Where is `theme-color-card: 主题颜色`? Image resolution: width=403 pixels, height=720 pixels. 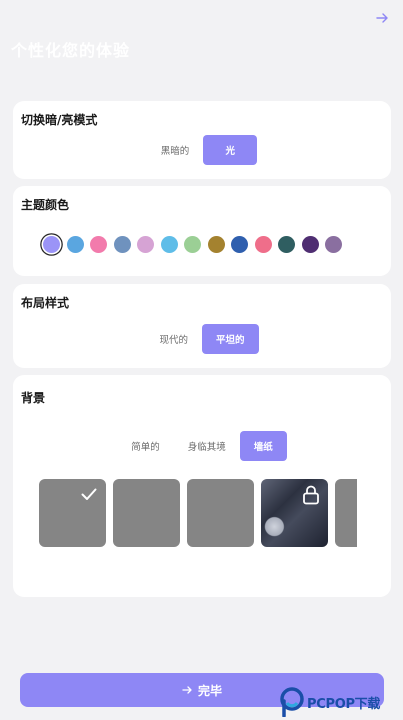
theme-color-card: 主题颜色 is located at coordinates (202, 231).